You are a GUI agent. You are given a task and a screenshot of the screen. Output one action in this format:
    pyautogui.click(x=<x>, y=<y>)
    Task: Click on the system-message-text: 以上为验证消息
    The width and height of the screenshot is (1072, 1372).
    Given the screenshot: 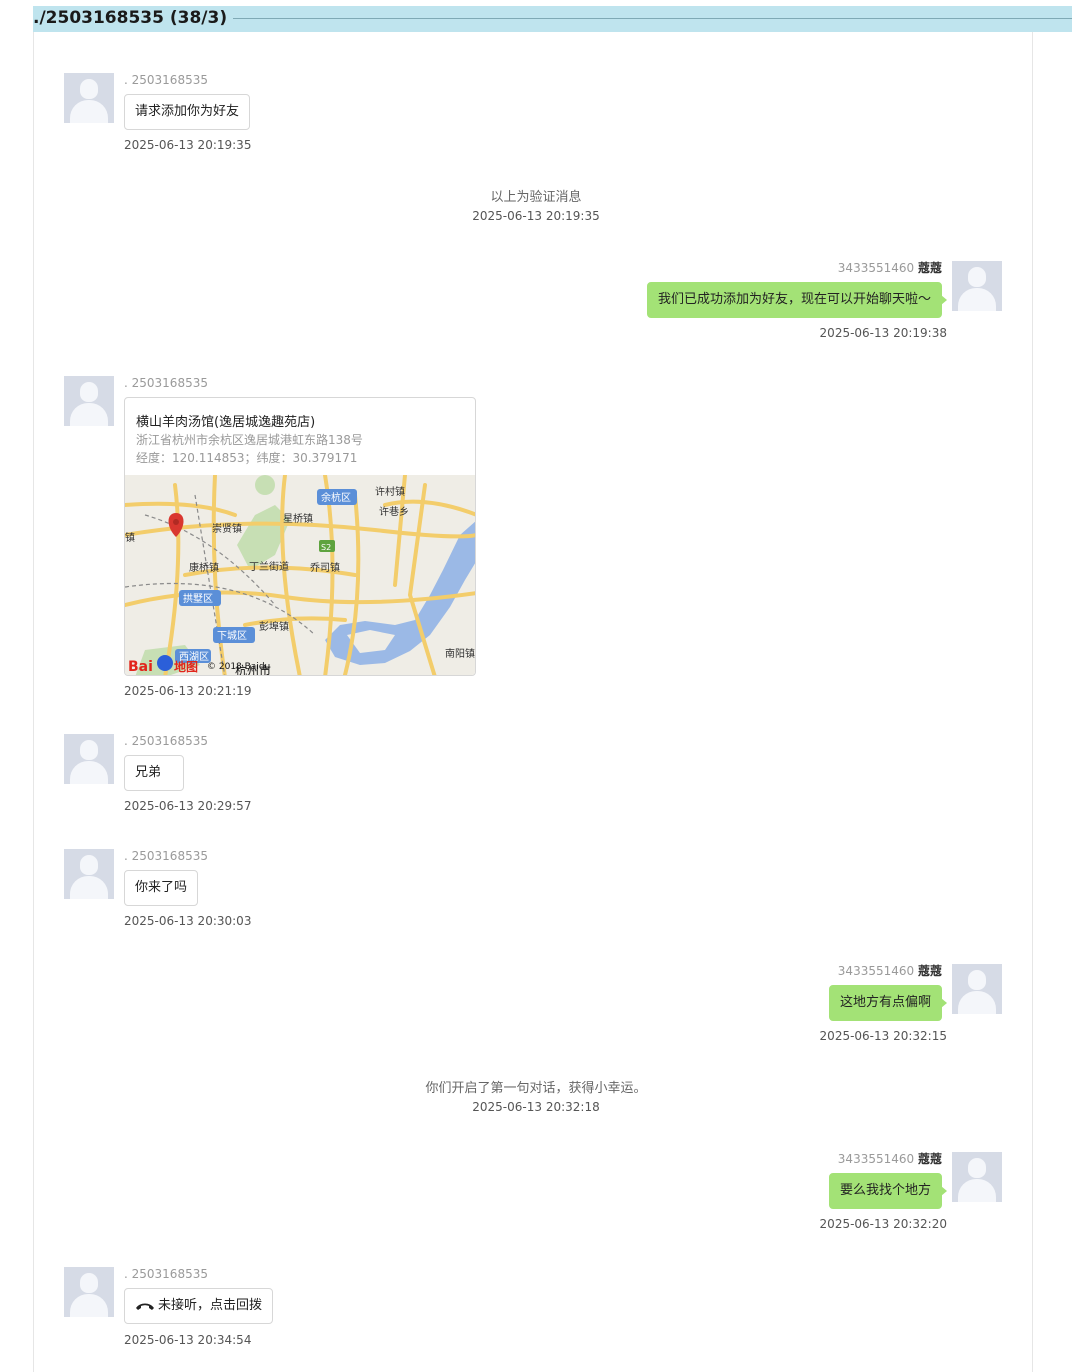 What is the action you would take?
    pyautogui.click(x=536, y=197)
    